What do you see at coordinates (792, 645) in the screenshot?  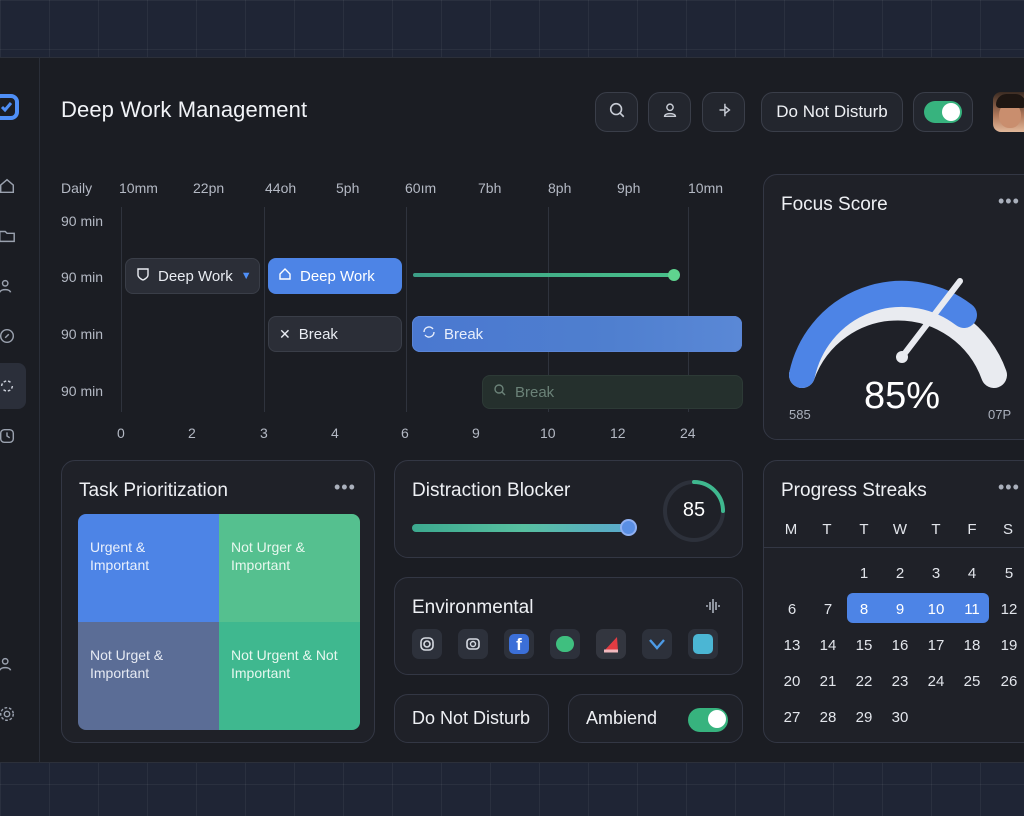 I see `calendar-day: 13` at bounding box center [792, 645].